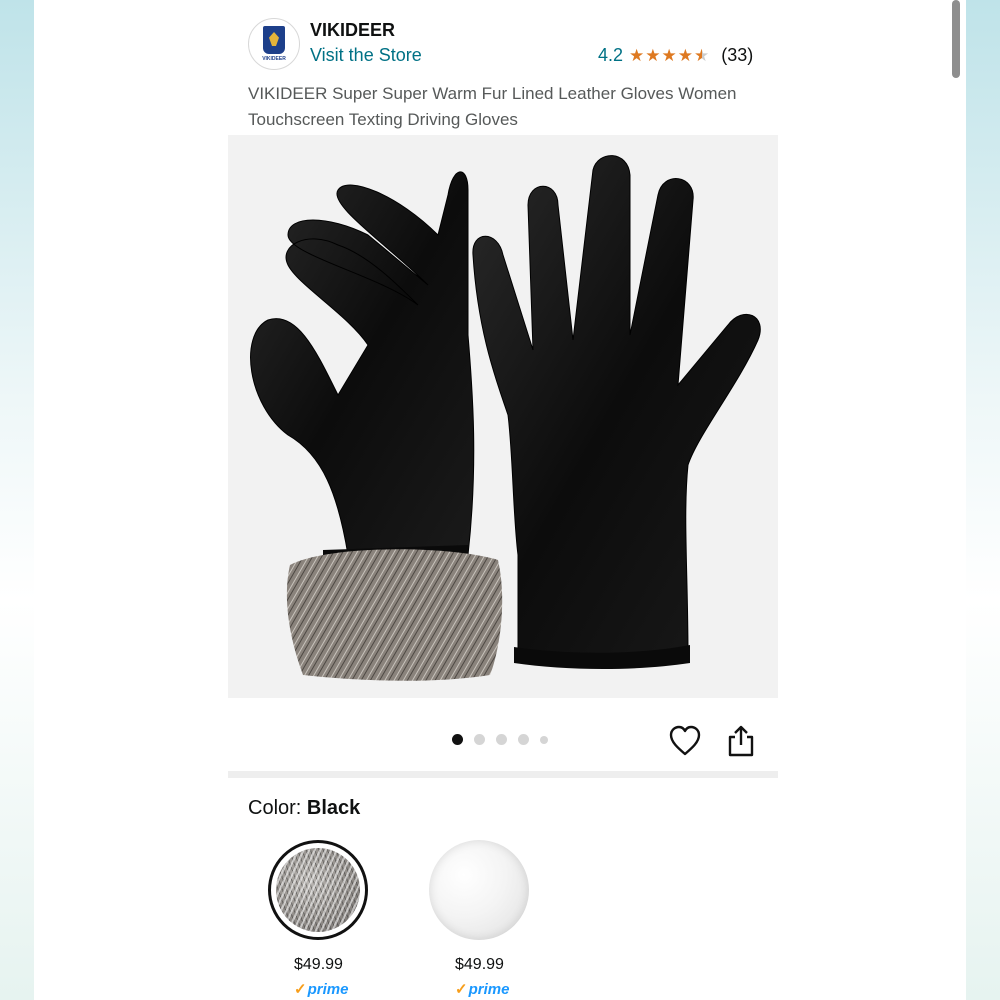  I want to click on deer-emblem-icon, so click(274, 40).